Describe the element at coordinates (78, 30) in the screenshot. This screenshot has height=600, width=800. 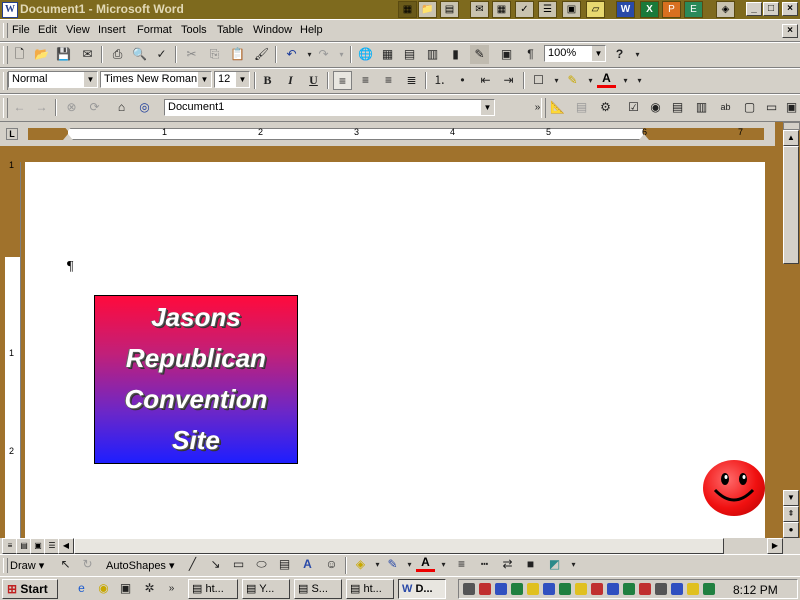
I see `menu-view: View` at that location.